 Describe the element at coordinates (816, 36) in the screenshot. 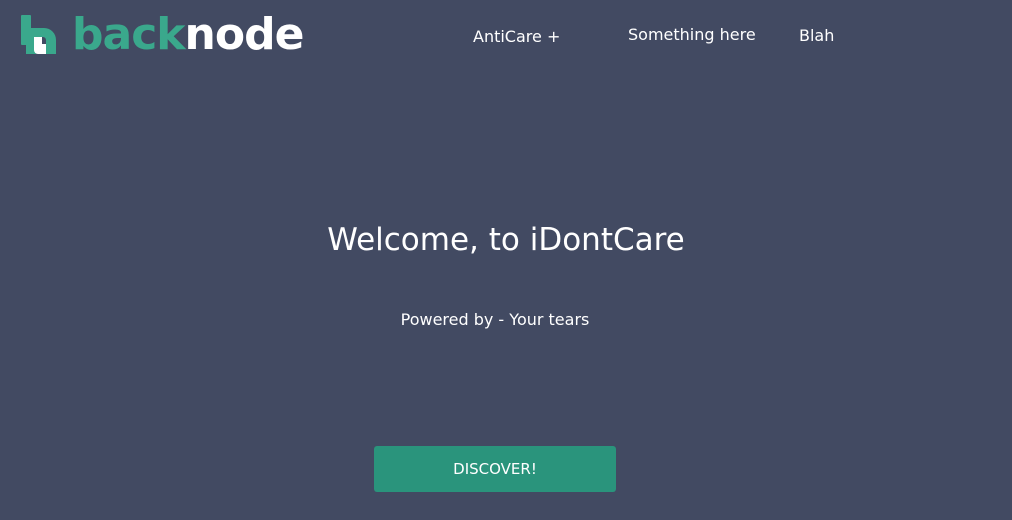

I see `nav-item-blah: Blah` at that location.